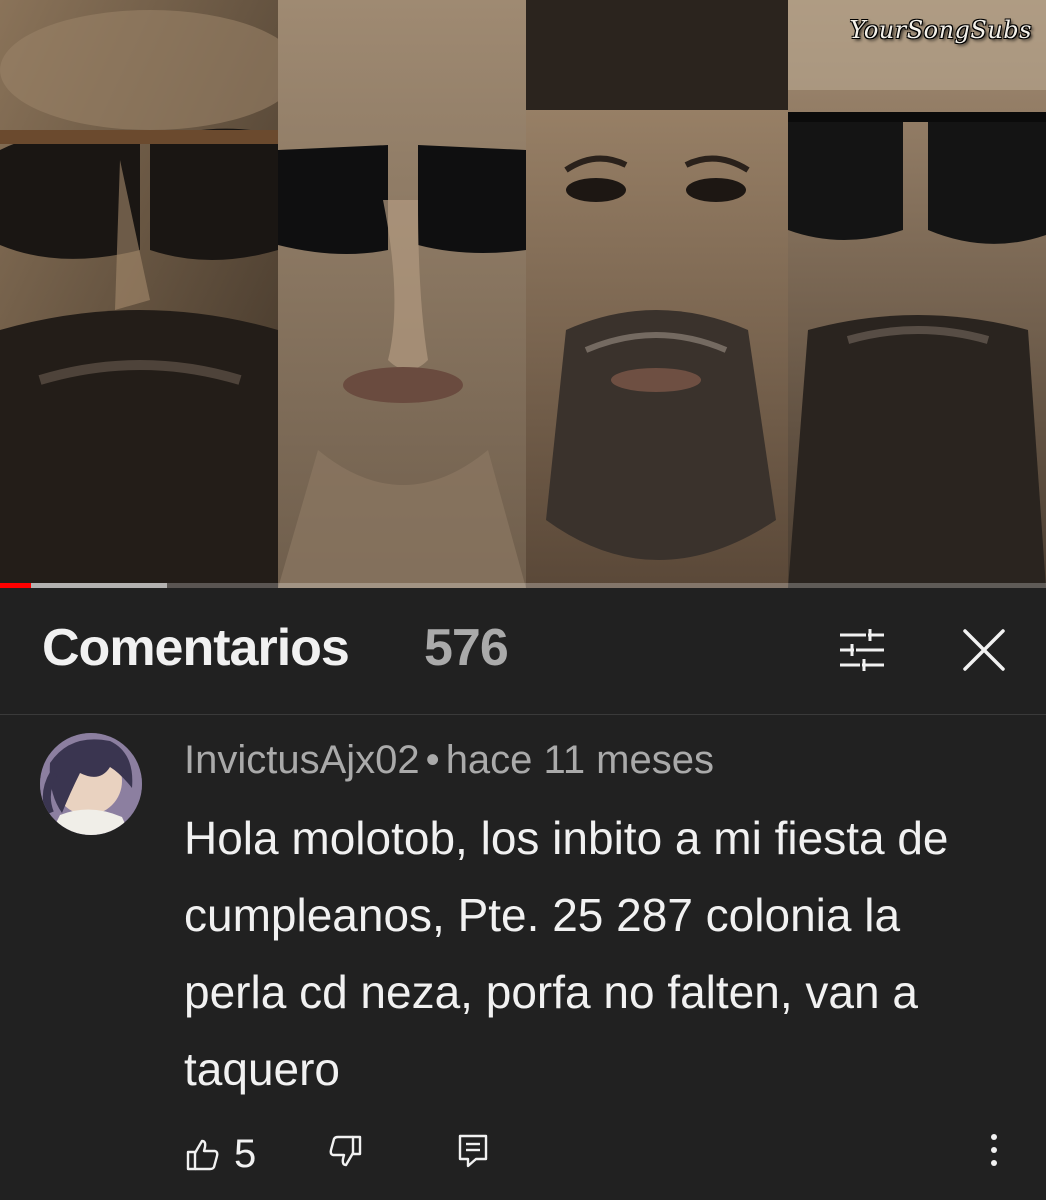  Describe the element at coordinates (302, 760) in the screenshot. I see `comment-author: InvictusAjx02` at that location.